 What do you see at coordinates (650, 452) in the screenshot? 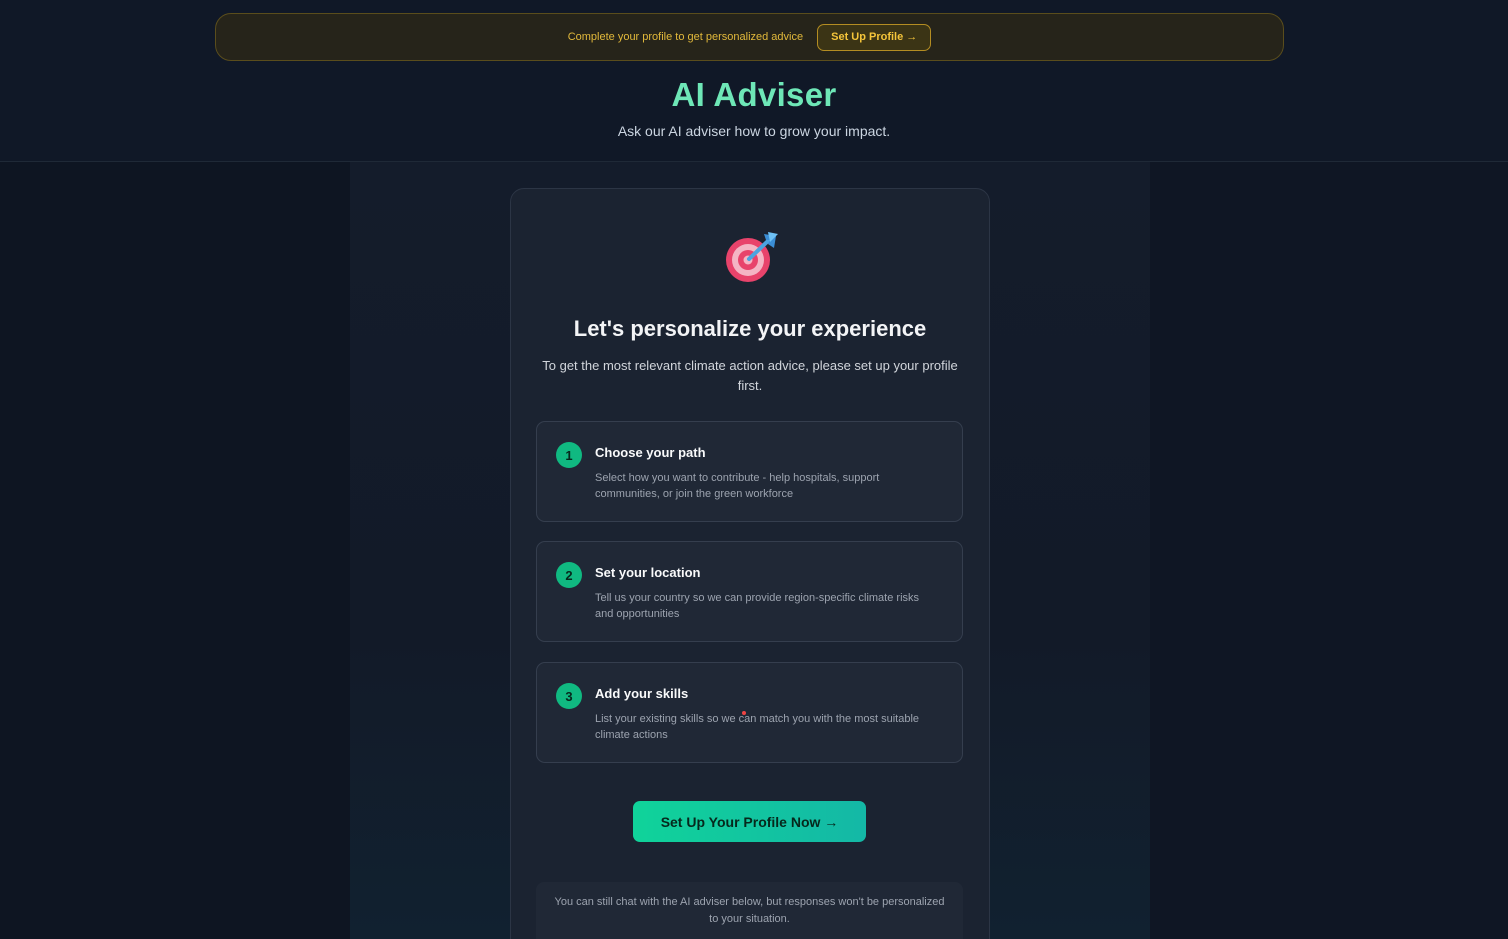
I see `step-title: Choose your path` at bounding box center [650, 452].